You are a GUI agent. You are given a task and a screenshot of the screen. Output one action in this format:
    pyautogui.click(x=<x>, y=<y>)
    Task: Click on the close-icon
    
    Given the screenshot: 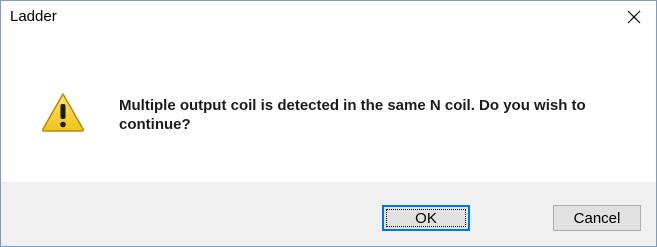 What is the action you would take?
    pyautogui.click(x=634, y=17)
    